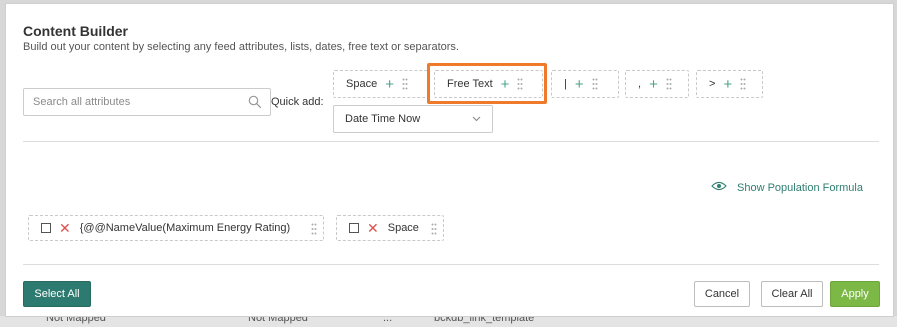 The width and height of the screenshot is (897, 327). Describe the element at coordinates (75, 31) in the screenshot. I see `dialog-title: Content Builder` at that location.